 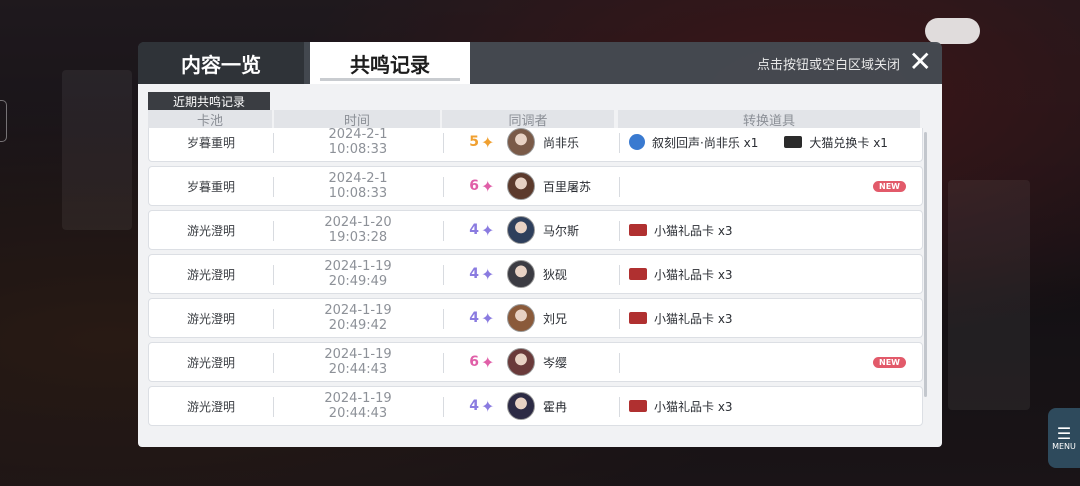 What do you see at coordinates (358, 281) in the screenshot?
I see `record-clock: 20:49:49` at bounding box center [358, 281].